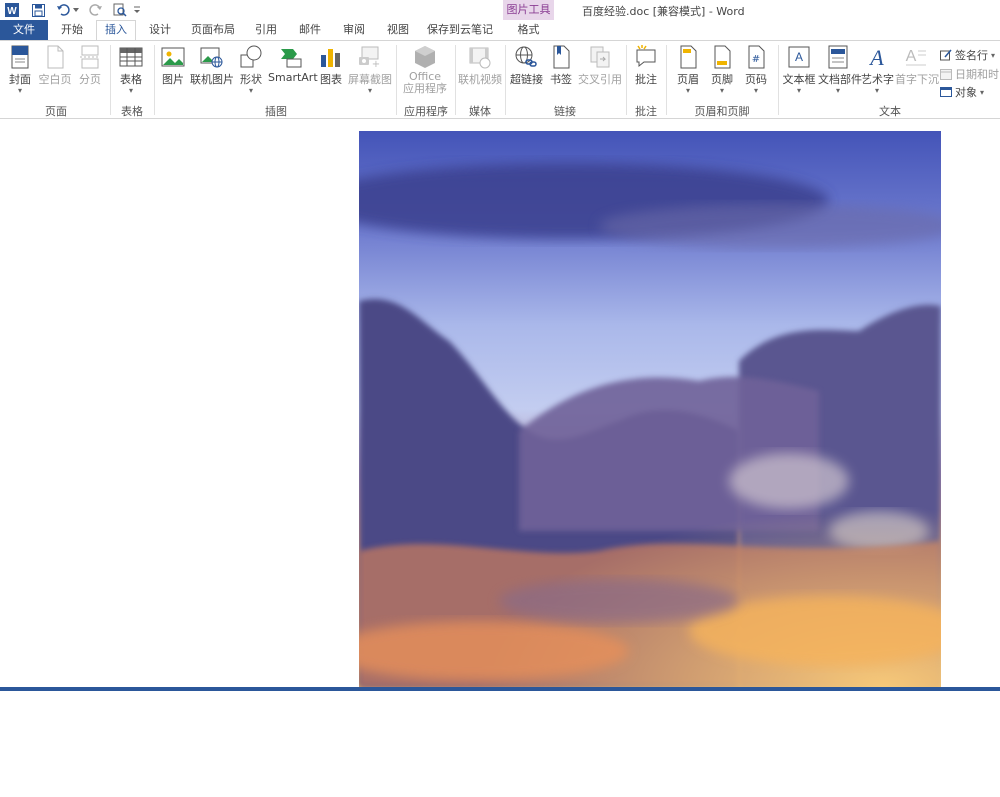  Describe the element at coordinates (331, 66) in the screenshot. I see `chart-button: 图表` at that location.